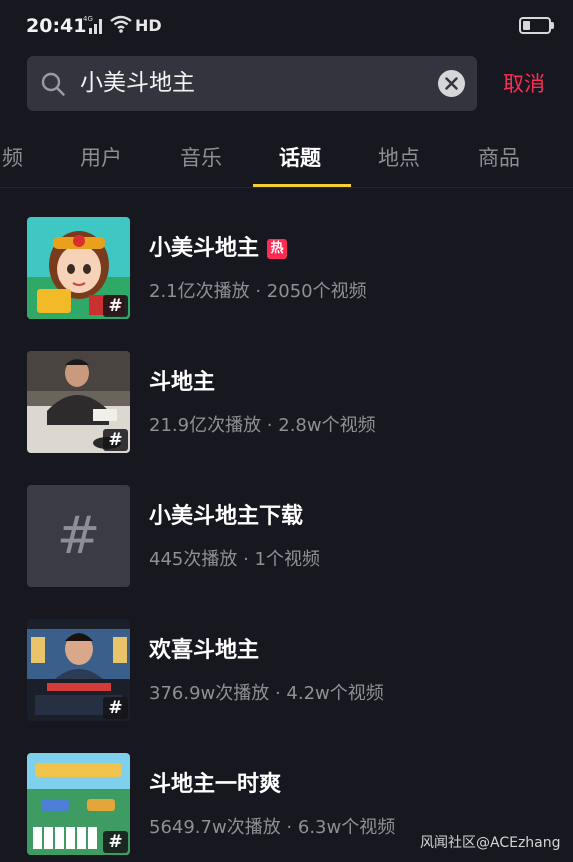 The image size is (573, 862). I want to click on tab-topics: 话题, so click(300, 157).